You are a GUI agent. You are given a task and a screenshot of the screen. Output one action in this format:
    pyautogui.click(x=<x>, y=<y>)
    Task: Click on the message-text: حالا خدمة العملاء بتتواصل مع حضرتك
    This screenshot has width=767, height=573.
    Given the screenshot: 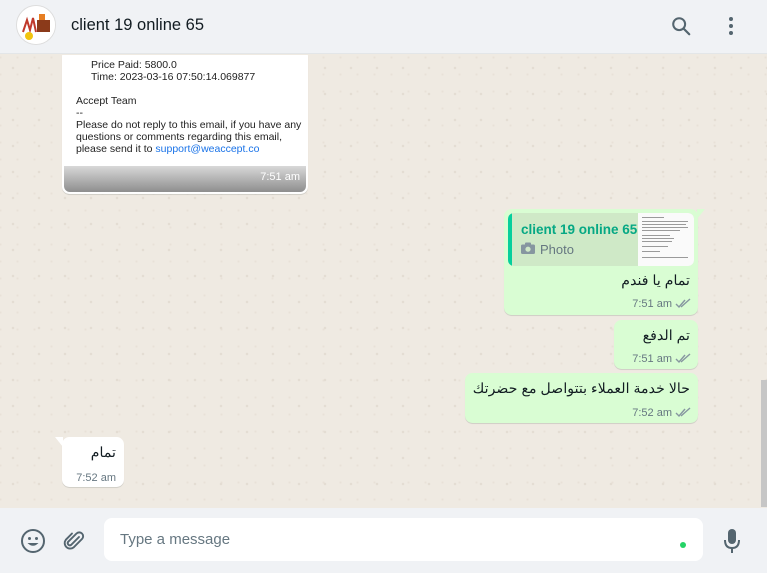 What is the action you would take?
    pyautogui.click(x=581, y=389)
    